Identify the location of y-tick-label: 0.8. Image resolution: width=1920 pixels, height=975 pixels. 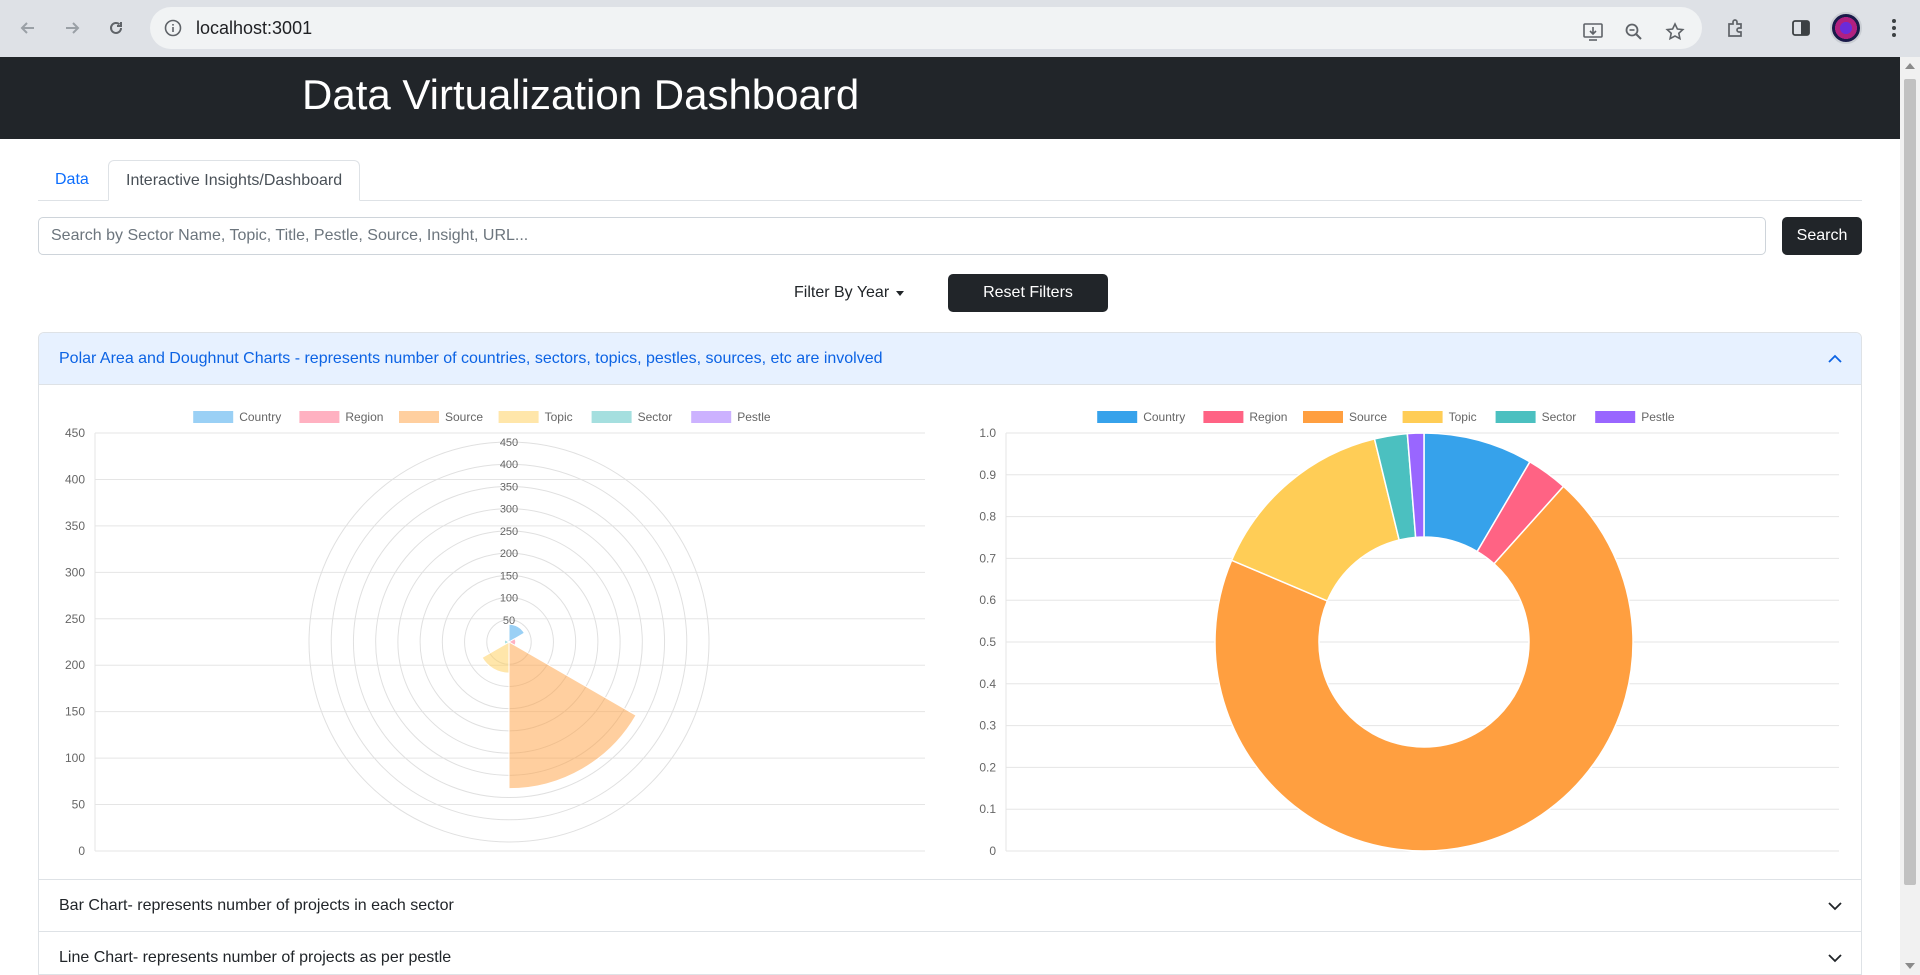
(987, 517).